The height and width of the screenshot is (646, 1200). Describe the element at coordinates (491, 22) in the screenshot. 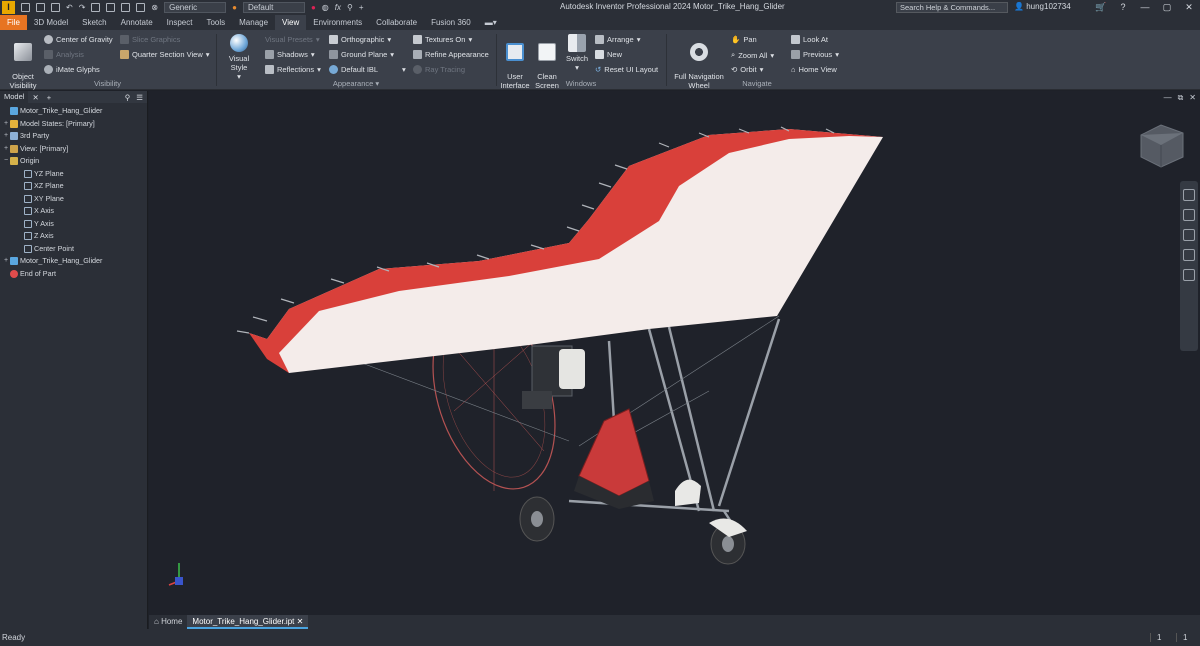

I see `ribbon-options-icon: ▬▾` at that location.